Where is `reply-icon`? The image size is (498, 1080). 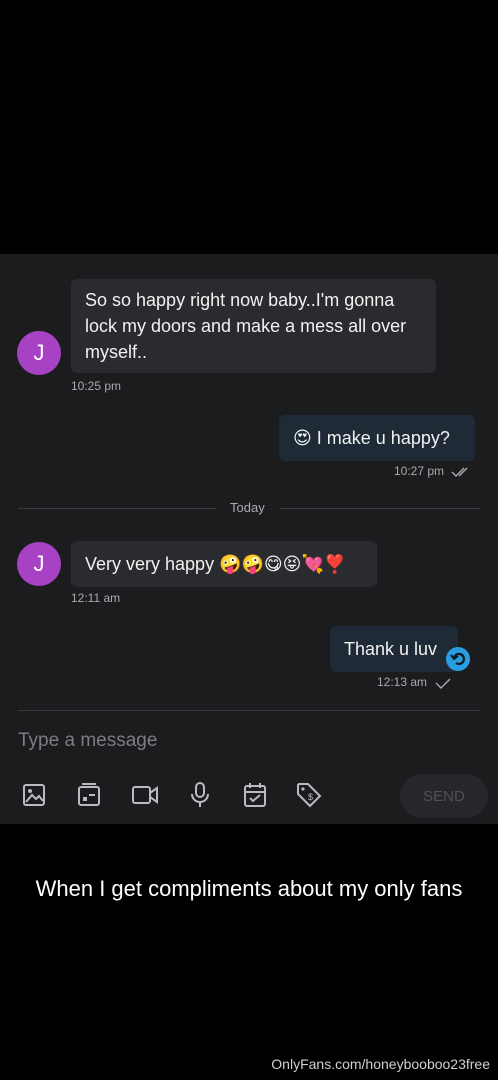 reply-icon is located at coordinates (458, 659).